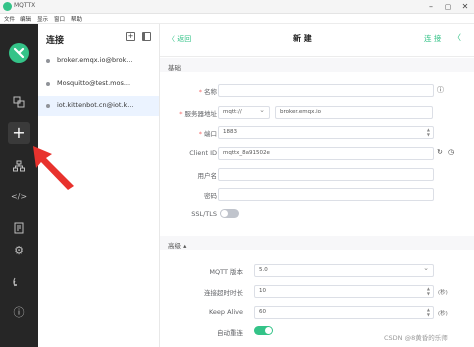 Image resolution: width=474 pixels, height=347 pixels. What do you see at coordinates (317, 243) in the screenshot?
I see `advanced-section-header` at bounding box center [317, 243].